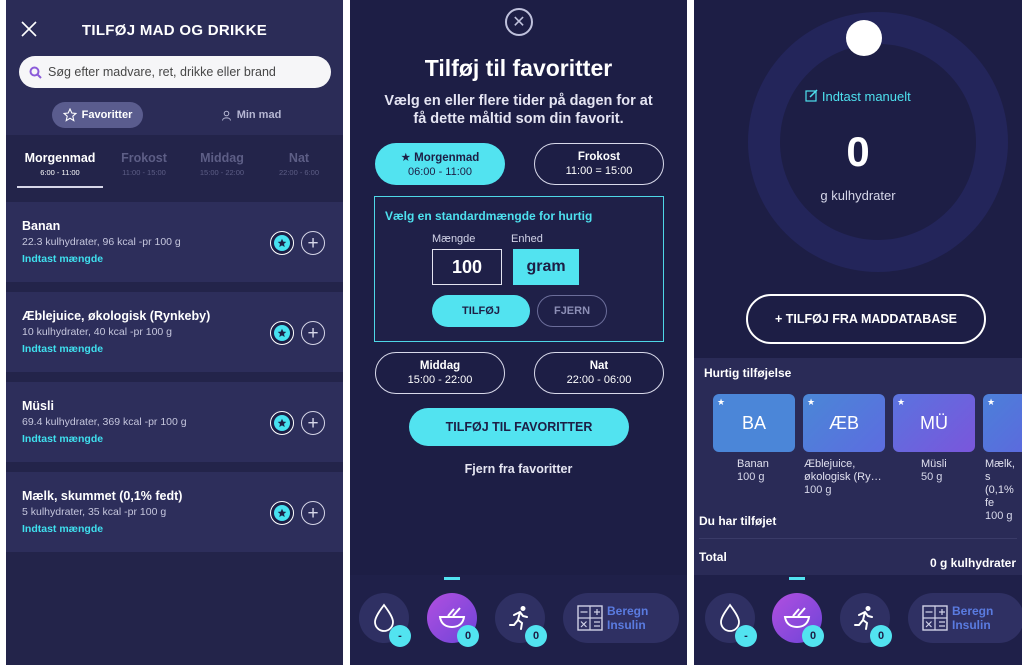 The height and width of the screenshot is (665, 1022). Describe the element at coordinates (858, 538) in the screenshot. I see `divider` at that location.